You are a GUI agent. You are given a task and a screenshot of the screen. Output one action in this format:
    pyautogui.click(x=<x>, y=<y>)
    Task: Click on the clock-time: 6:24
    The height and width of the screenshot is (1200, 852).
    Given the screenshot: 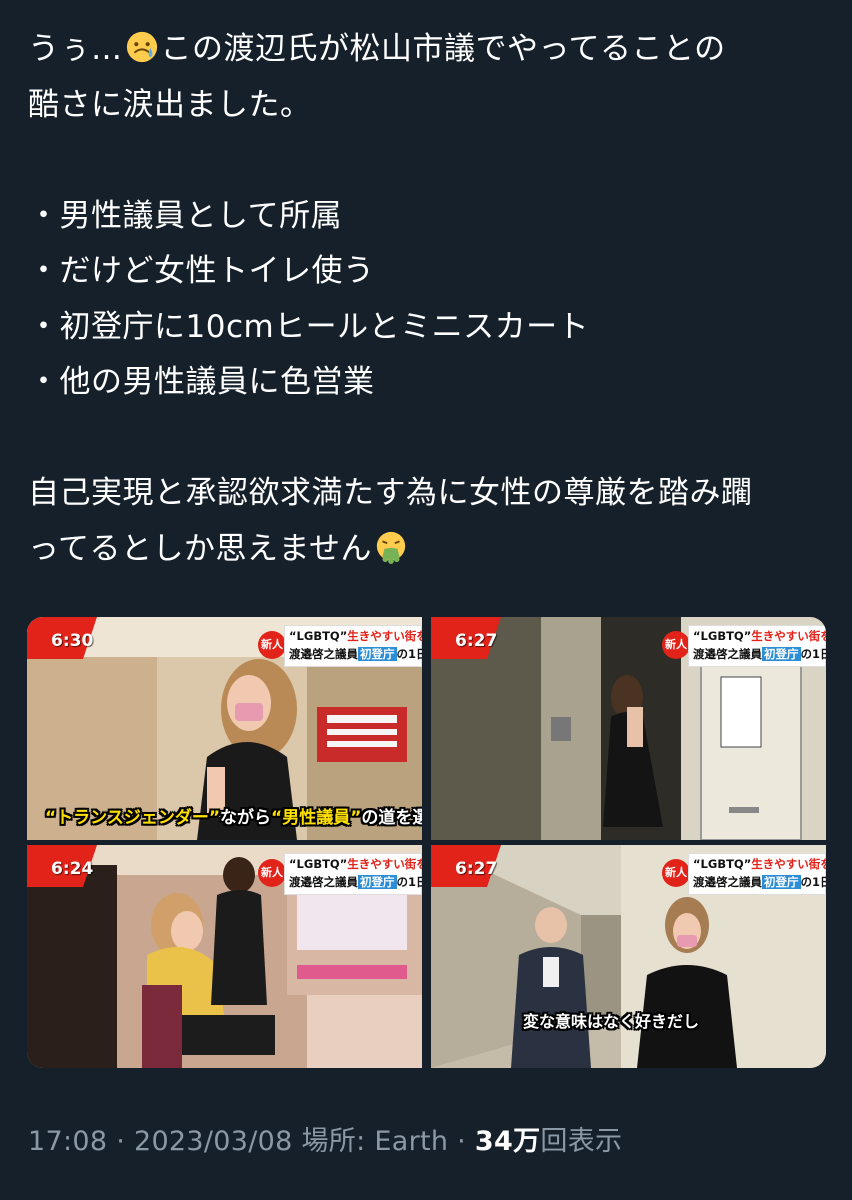 What is the action you would take?
    pyautogui.click(x=72, y=869)
    